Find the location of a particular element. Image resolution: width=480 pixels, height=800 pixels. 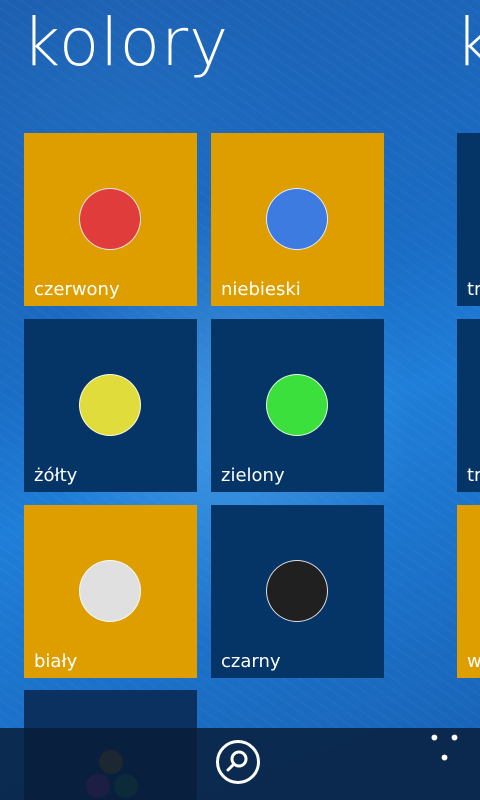

tile-label: w is located at coordinates (473, 661).